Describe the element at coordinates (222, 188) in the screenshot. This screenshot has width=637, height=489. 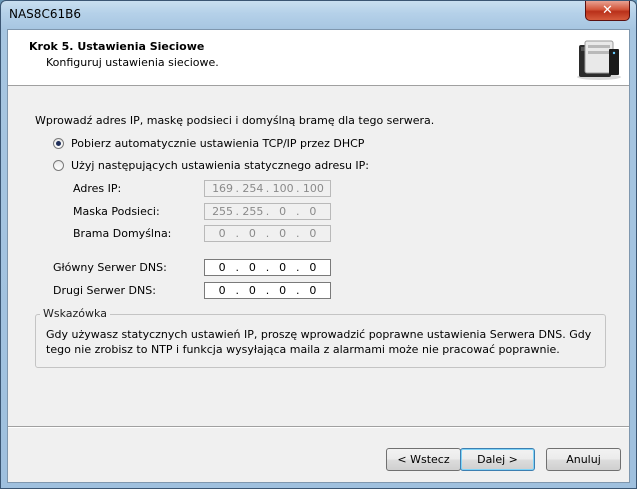
I see `ip-octet-1: 169` at that location.